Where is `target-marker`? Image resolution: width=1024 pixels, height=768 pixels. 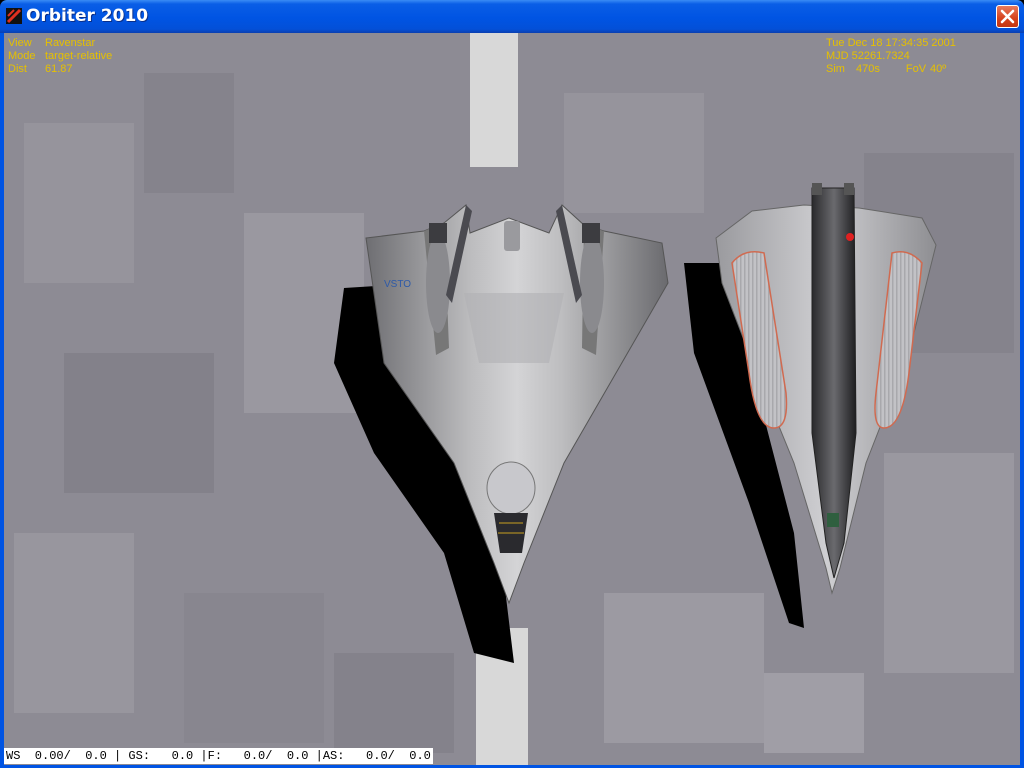
target-marker is located at coordinates (850, 237).